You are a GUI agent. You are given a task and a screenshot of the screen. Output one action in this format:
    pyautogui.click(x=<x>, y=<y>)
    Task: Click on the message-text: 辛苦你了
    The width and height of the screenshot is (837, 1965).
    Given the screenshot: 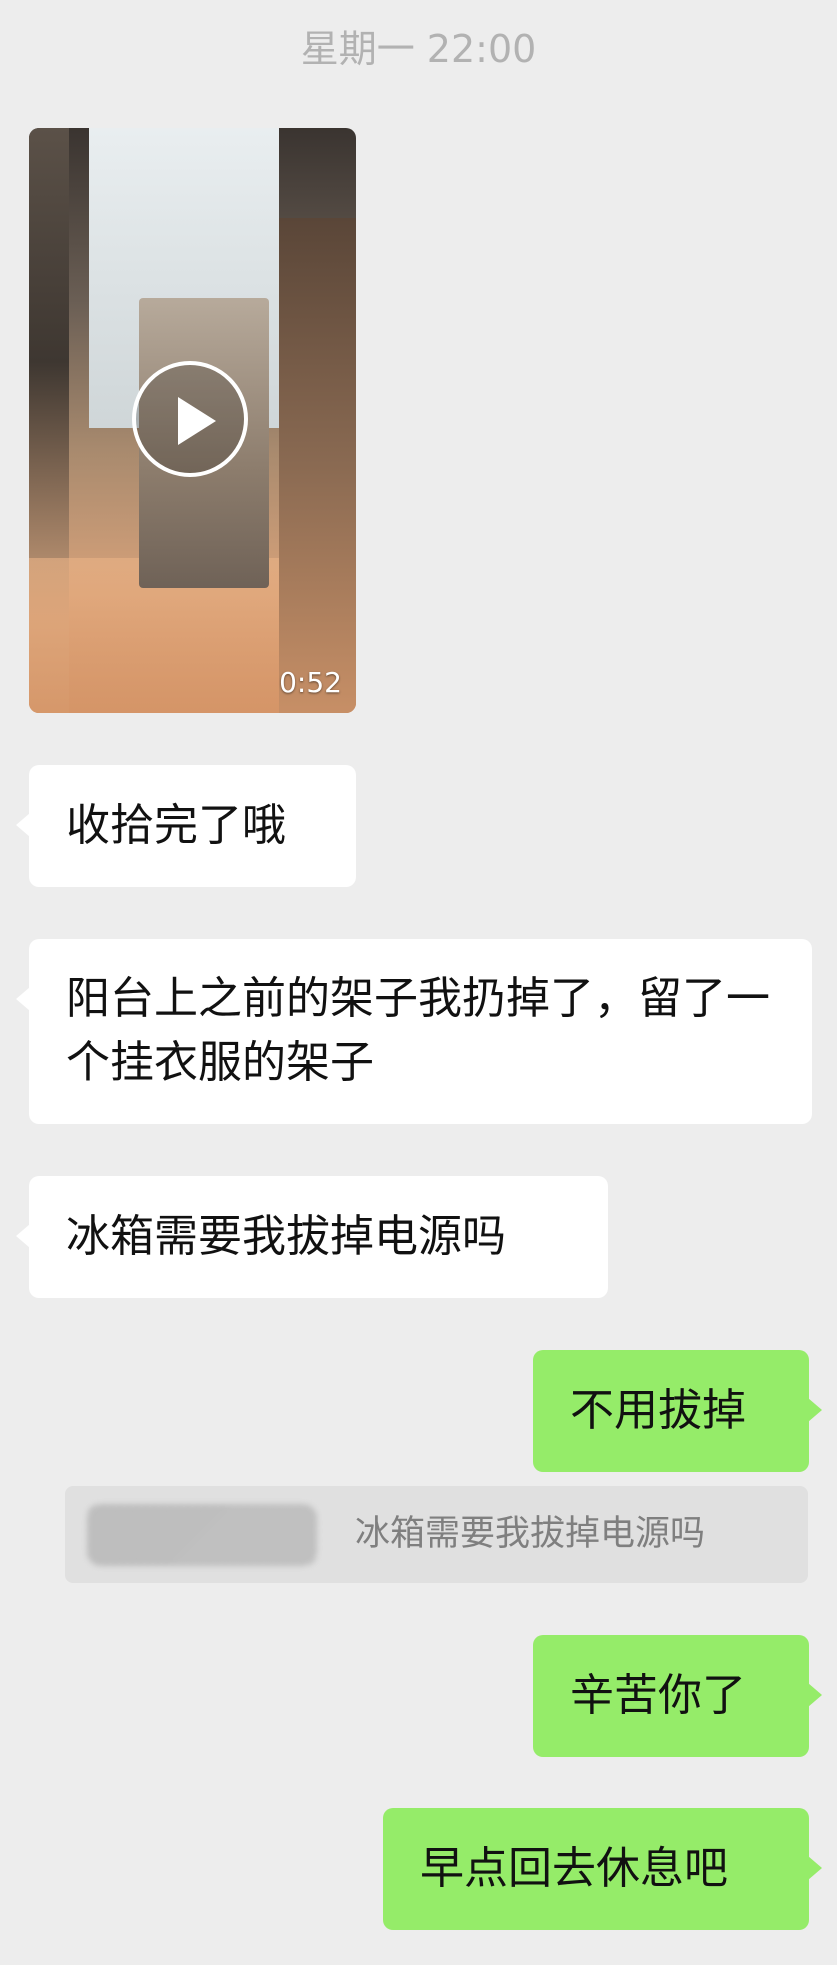 What is the action you would take?
    pyautogui.click(x=658, y=1695)
    